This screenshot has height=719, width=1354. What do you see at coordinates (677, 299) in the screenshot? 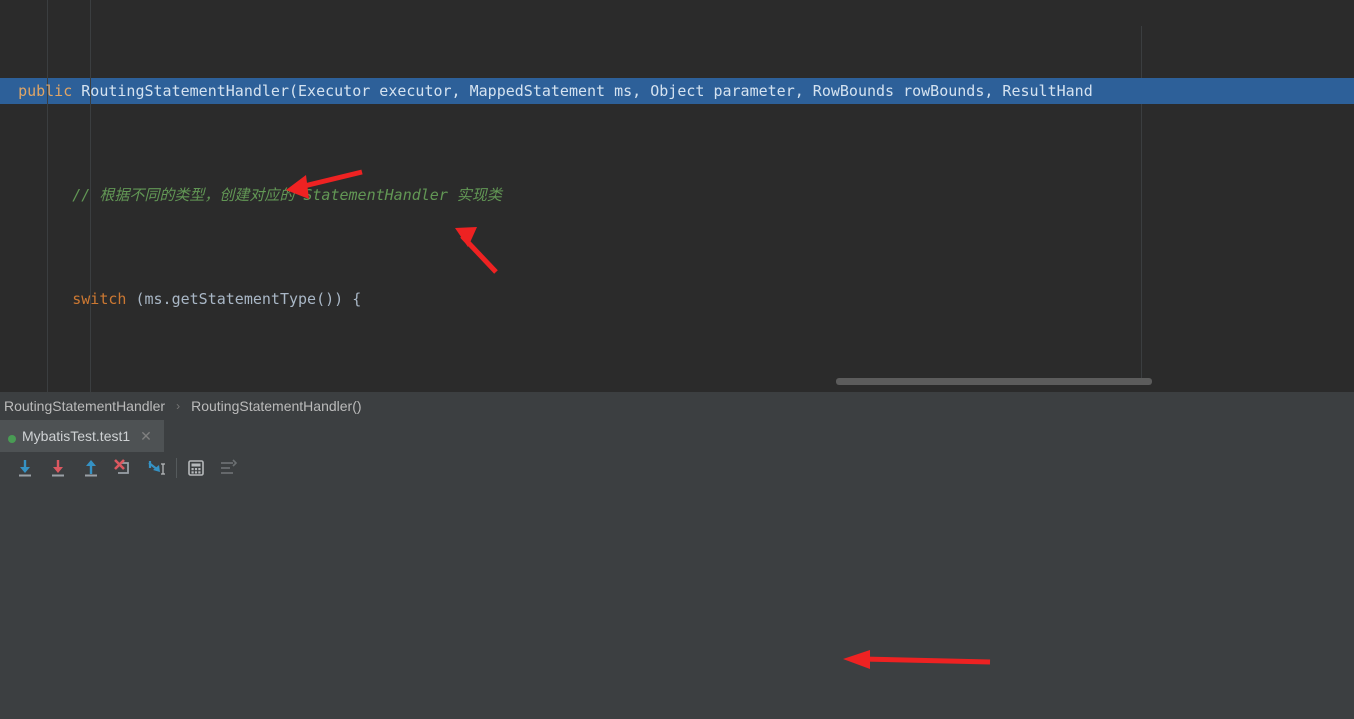
I see `code-line-3: switch (ms.getStatementType()) {` at bounding box center [677, 299].